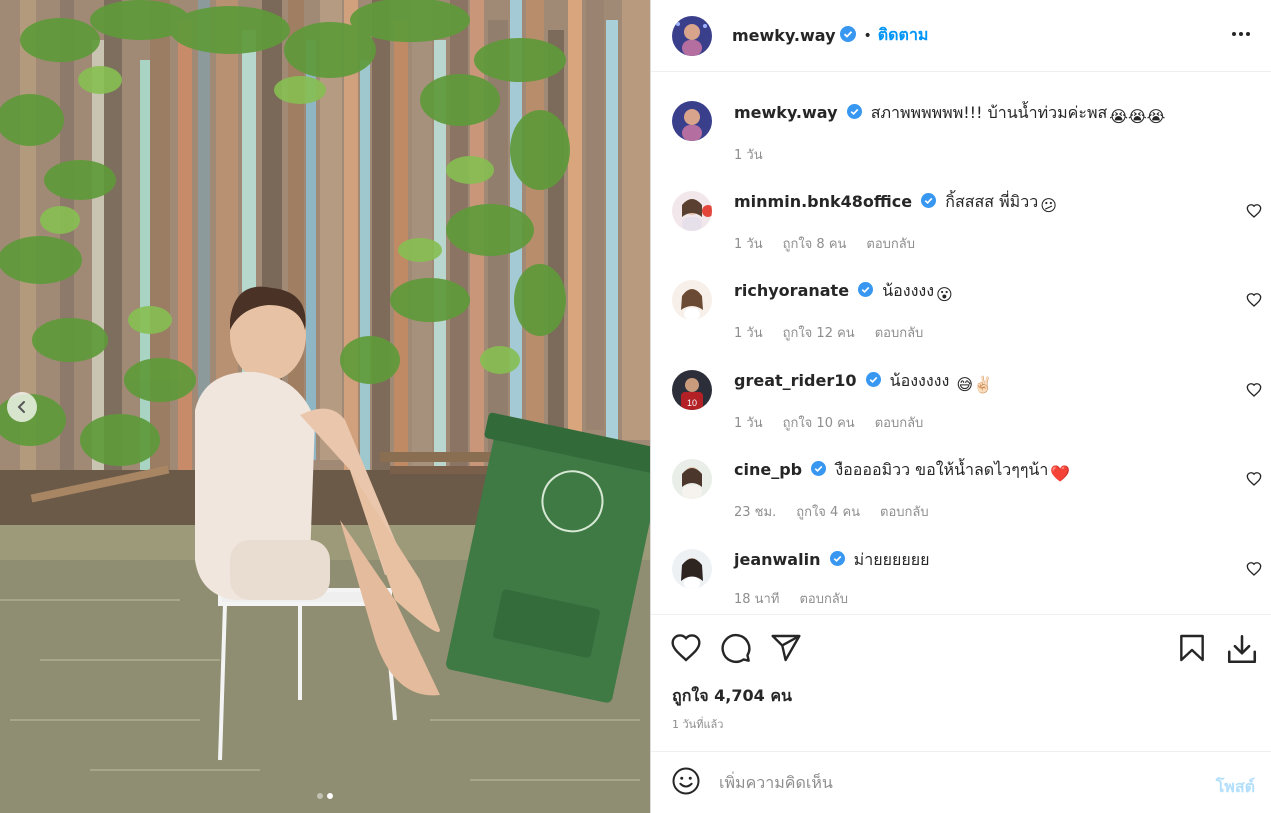 Image resolution: width=1271 pixels, height=813 pixels. Describe the element at coordinates (989, 112) in the screenshot. I see `caption-text: สภาพพพพพพ!!! บ้านน้ำท่วมค่ะพส` at that location.